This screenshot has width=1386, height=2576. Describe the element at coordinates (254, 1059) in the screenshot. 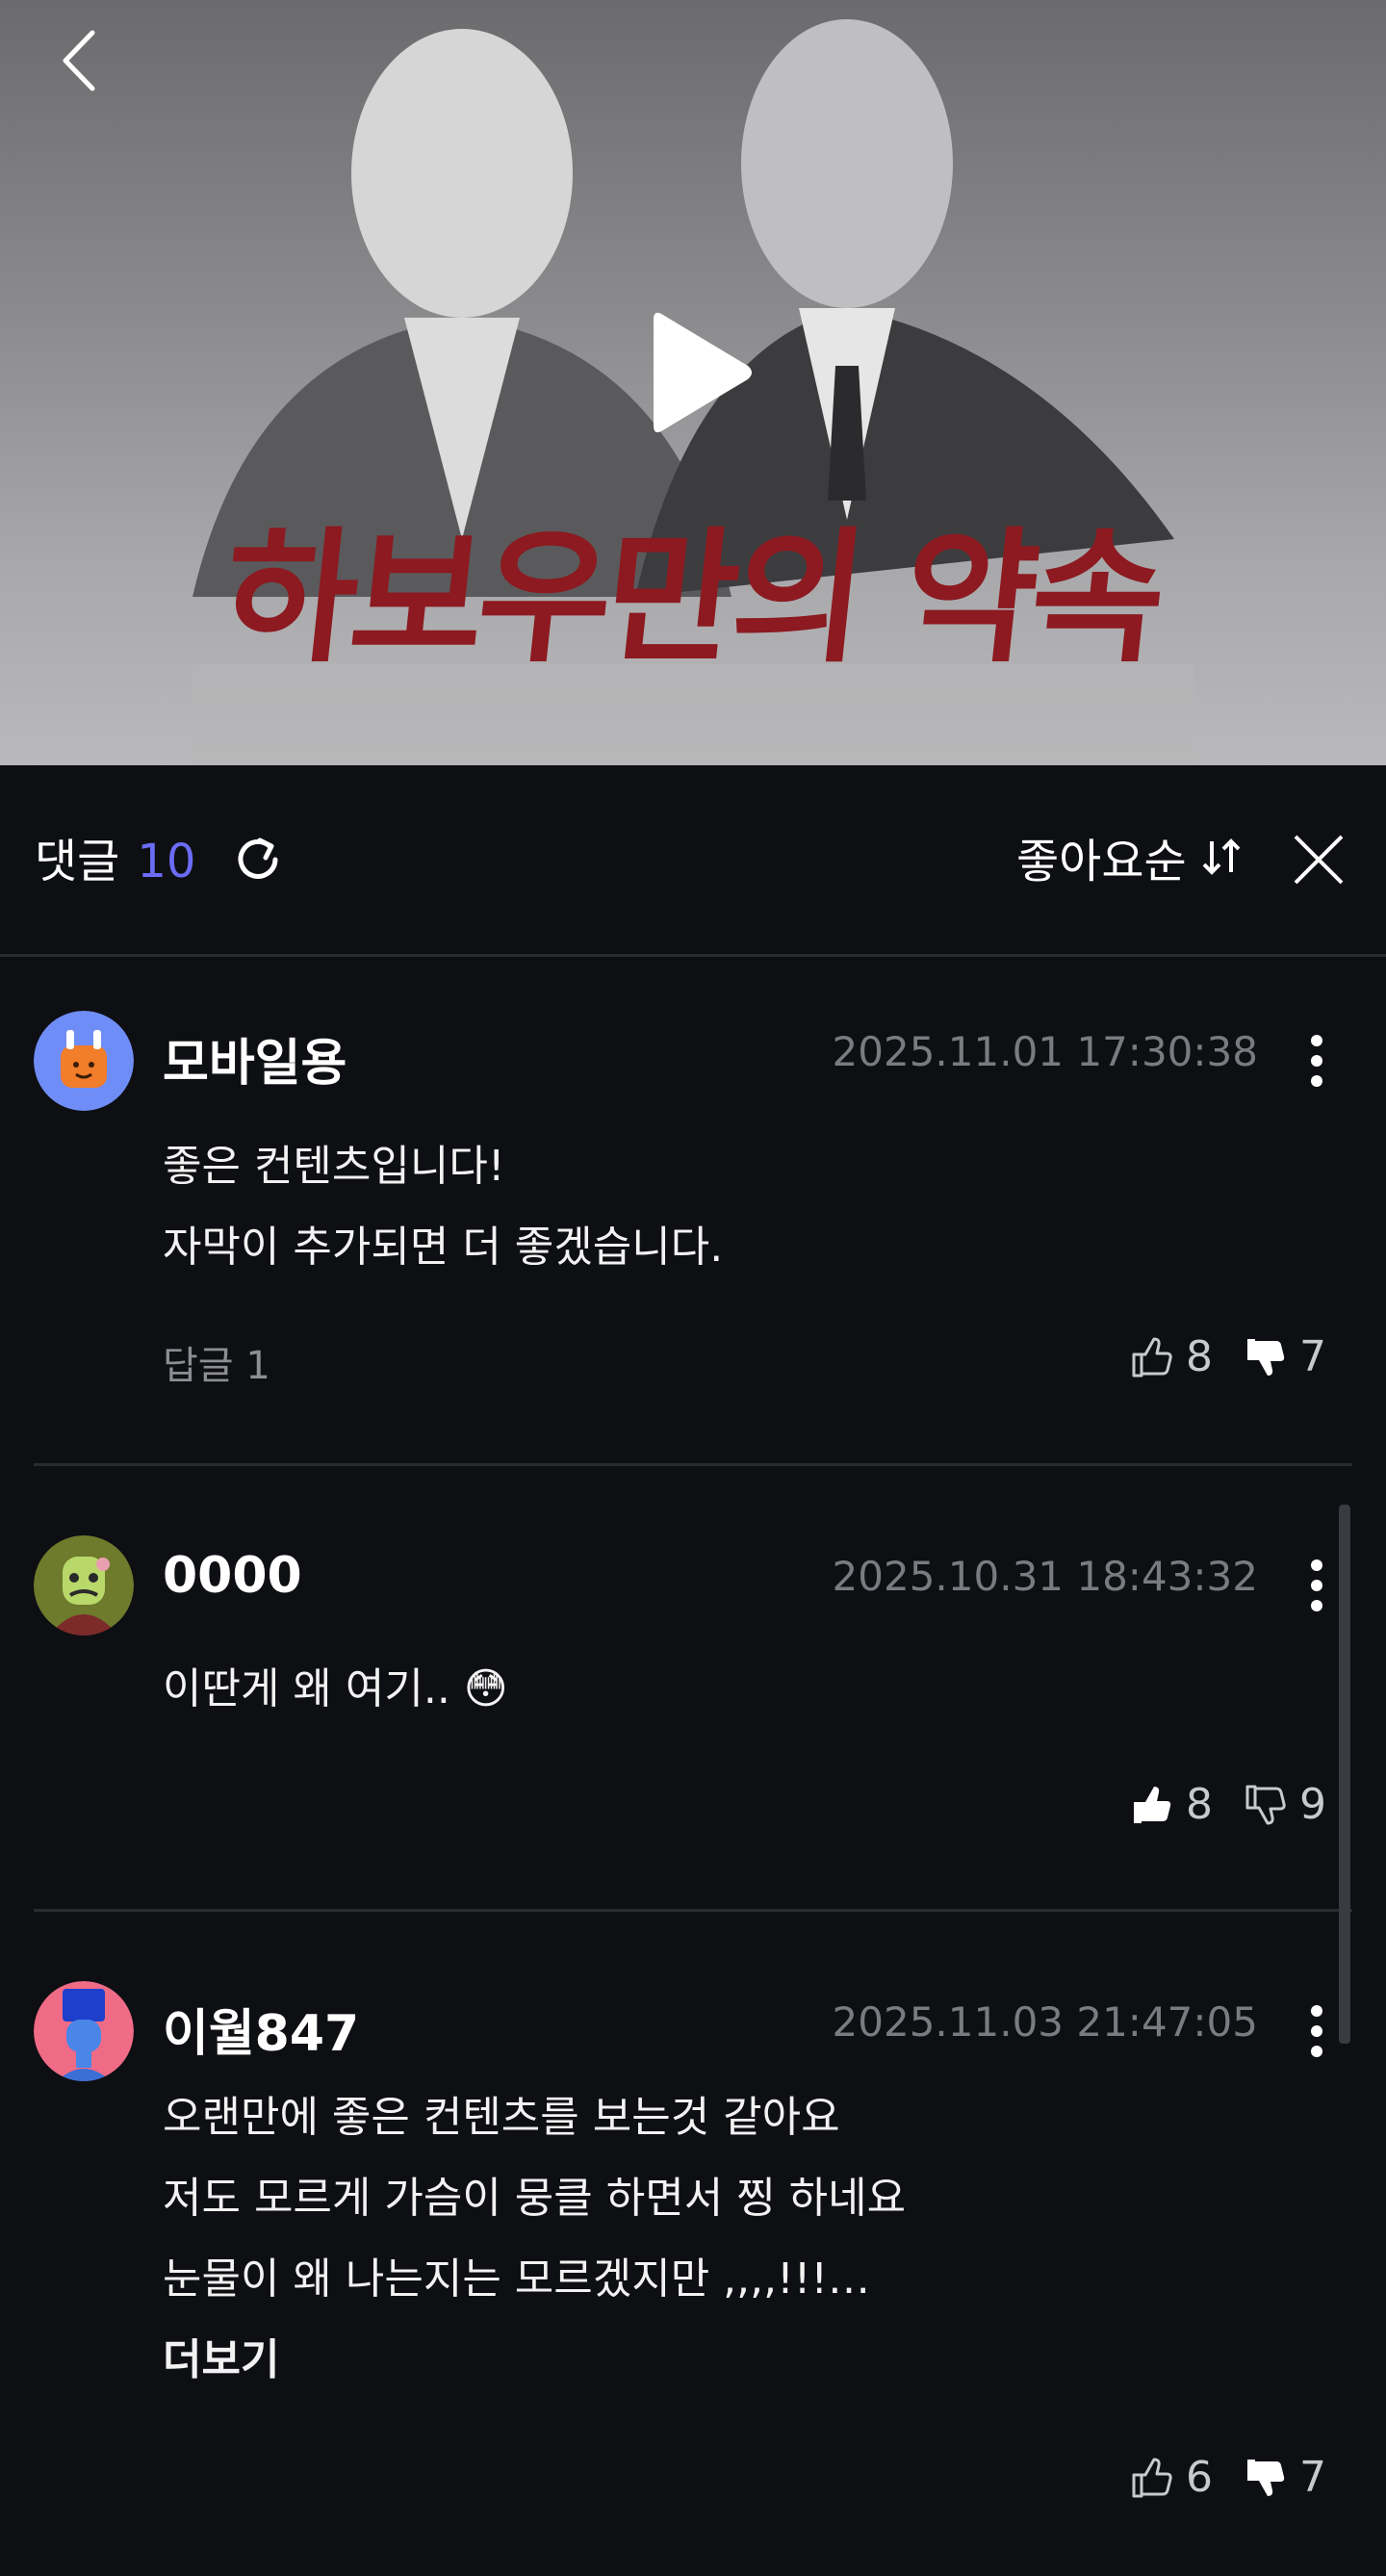

I see `comment-author: 모바일용` at that location.